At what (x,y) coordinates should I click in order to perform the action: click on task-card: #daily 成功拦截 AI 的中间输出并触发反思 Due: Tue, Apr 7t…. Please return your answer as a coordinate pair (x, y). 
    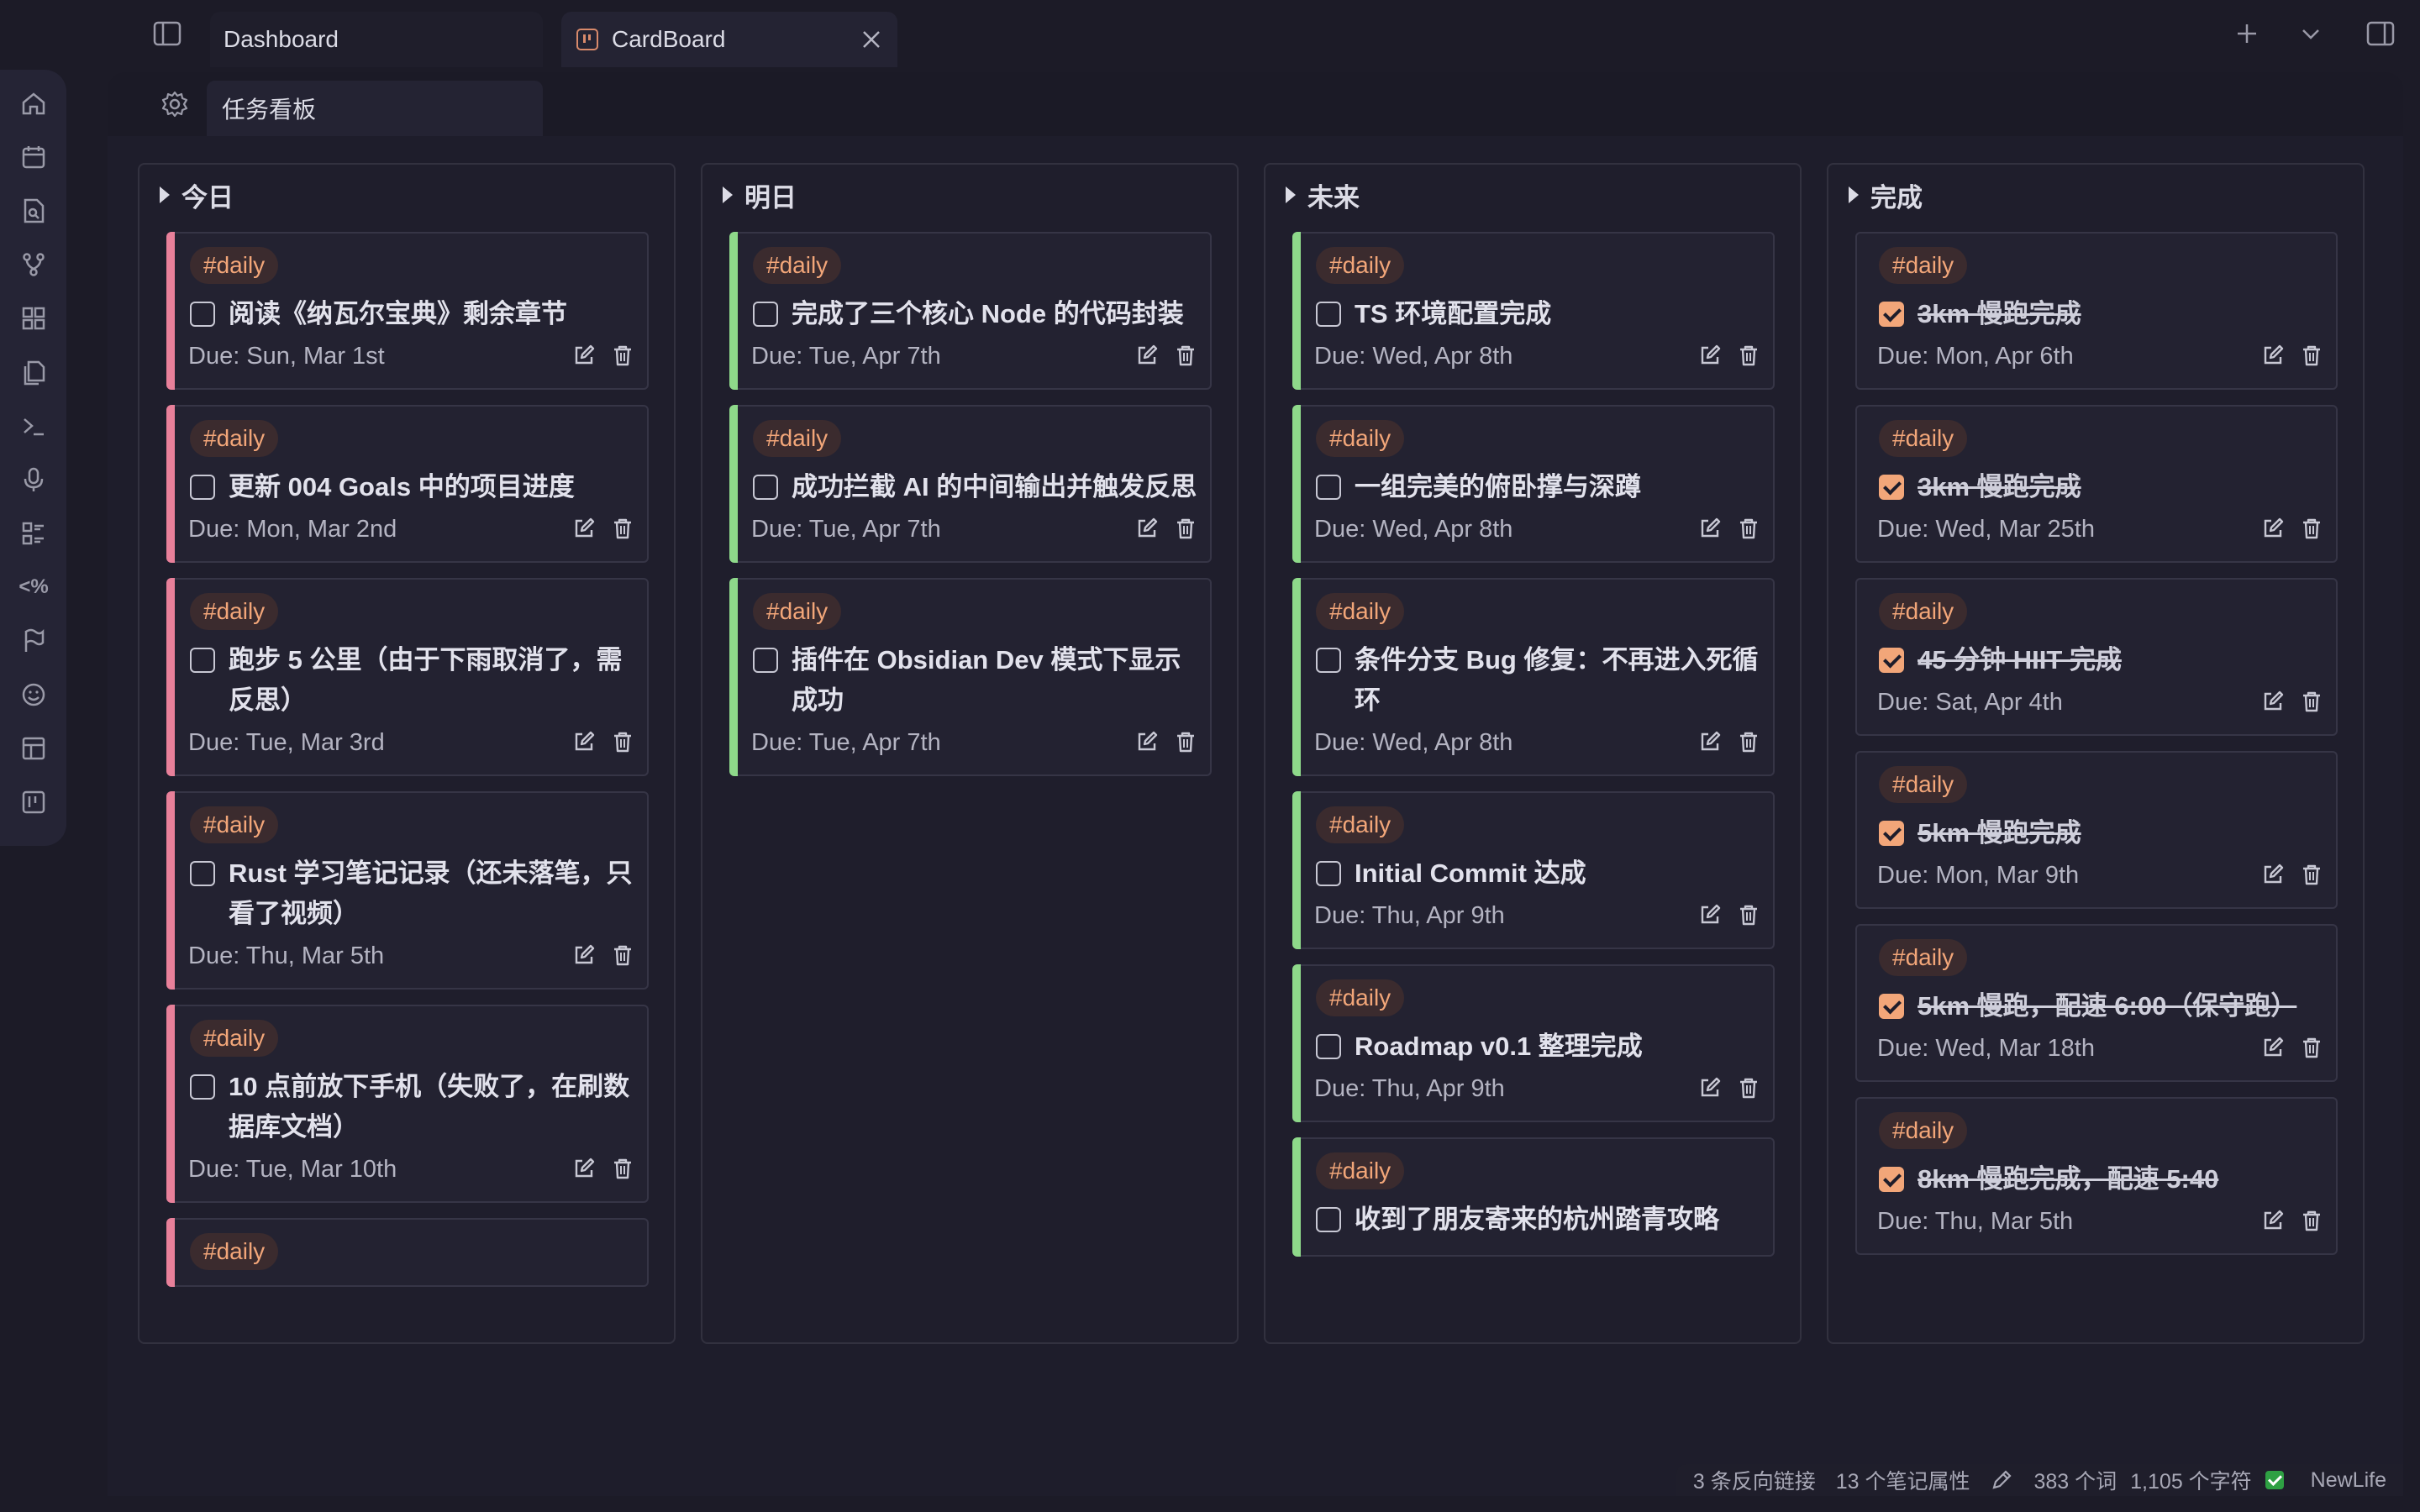
    Looking at the image, I should click on (970, 484).